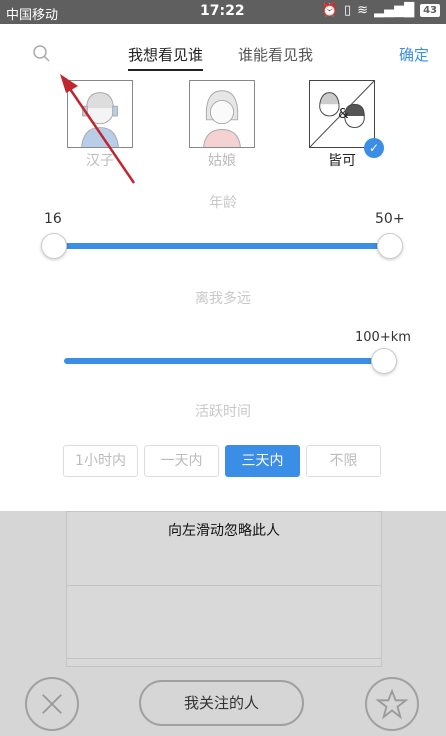 The image size is (446, 736). I want to click on active-option-1d: 一天内, so click(181, 461).